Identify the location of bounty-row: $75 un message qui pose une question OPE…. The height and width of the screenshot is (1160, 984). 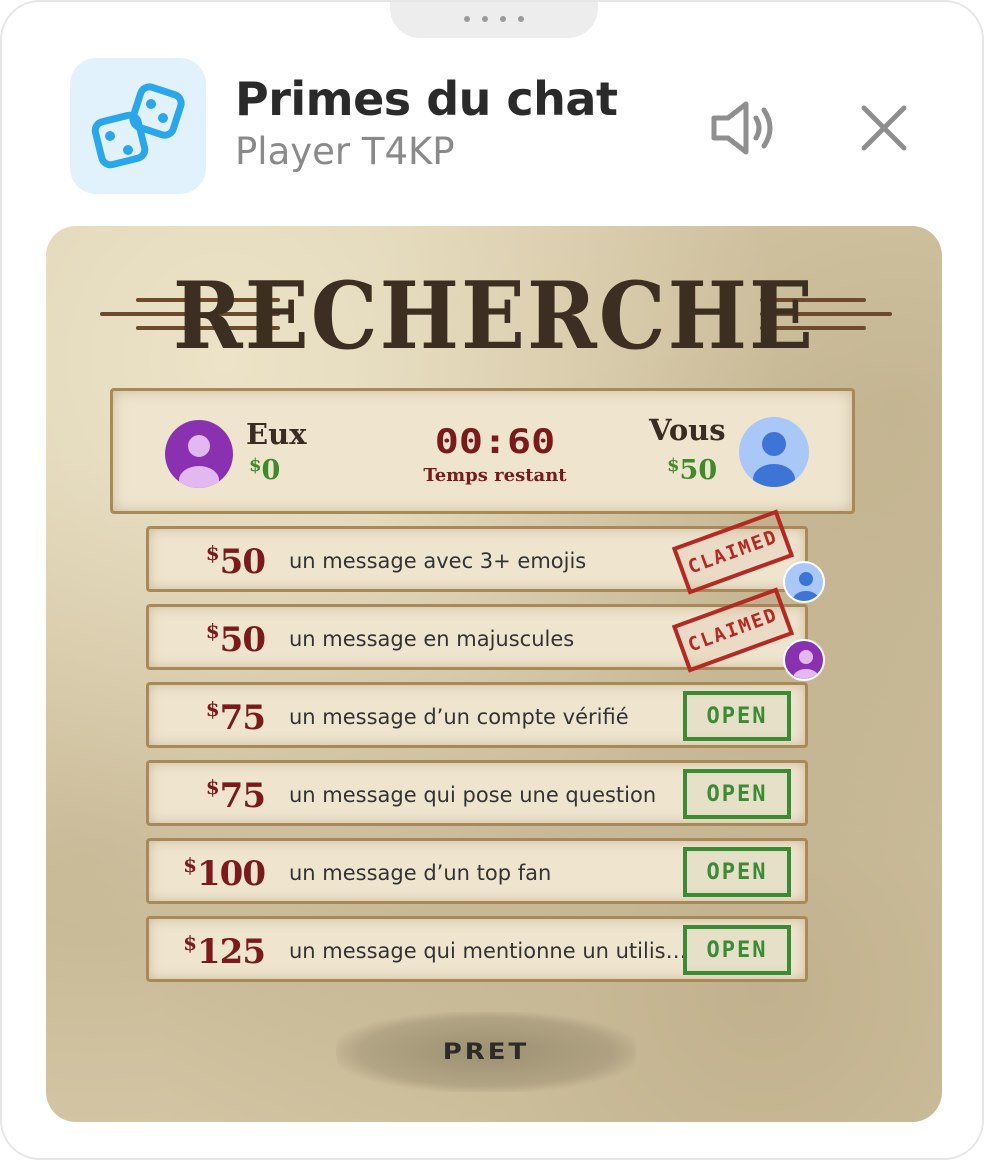
(477, 793).